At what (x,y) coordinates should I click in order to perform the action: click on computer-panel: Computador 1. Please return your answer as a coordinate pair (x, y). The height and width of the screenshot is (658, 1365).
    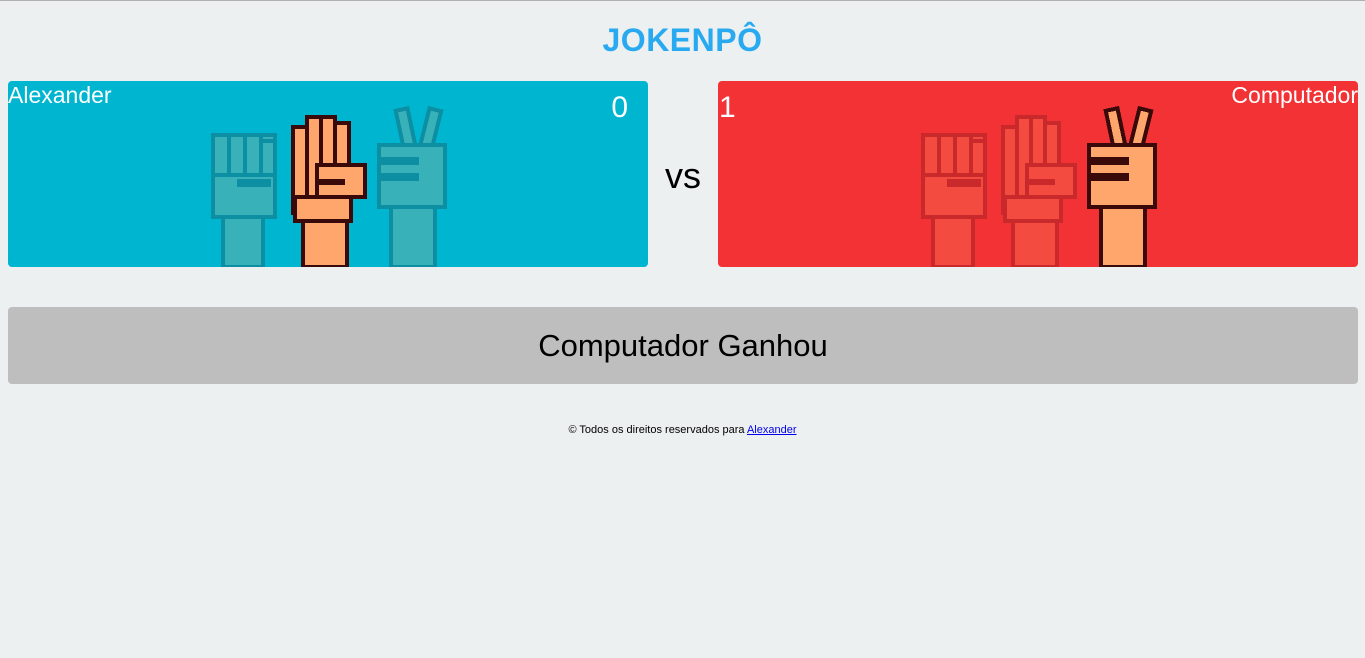
    Looking at the image, I should click on (1038, 174).